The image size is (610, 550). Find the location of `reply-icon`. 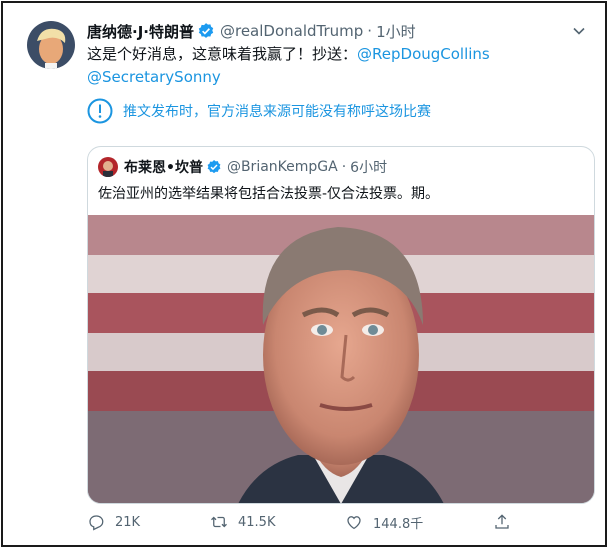

reply-icon is located at coordinates (96, 523).